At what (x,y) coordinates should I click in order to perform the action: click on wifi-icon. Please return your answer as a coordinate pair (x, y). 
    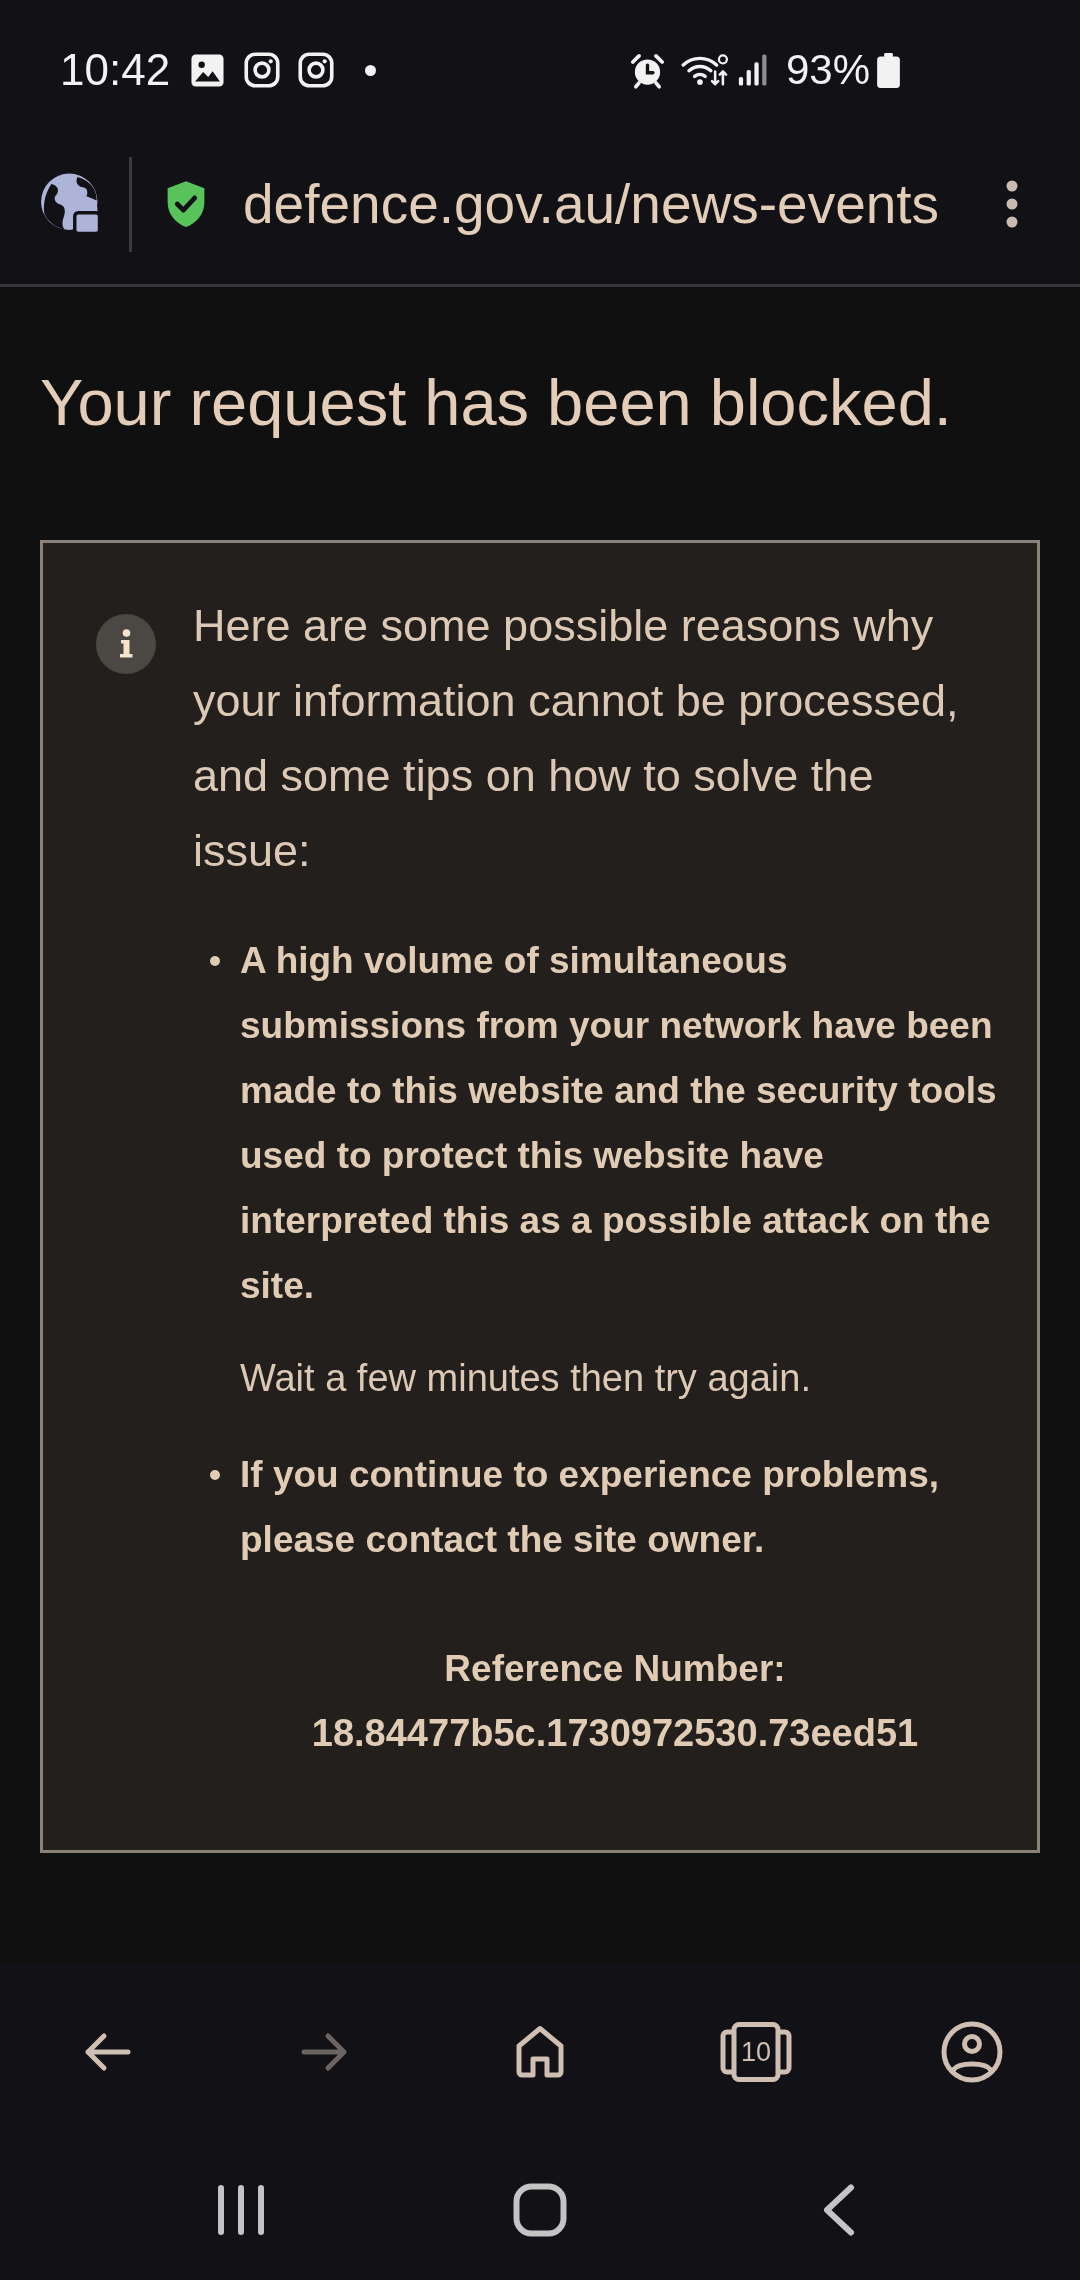
    Looking at the image, I should click on (704, 70).